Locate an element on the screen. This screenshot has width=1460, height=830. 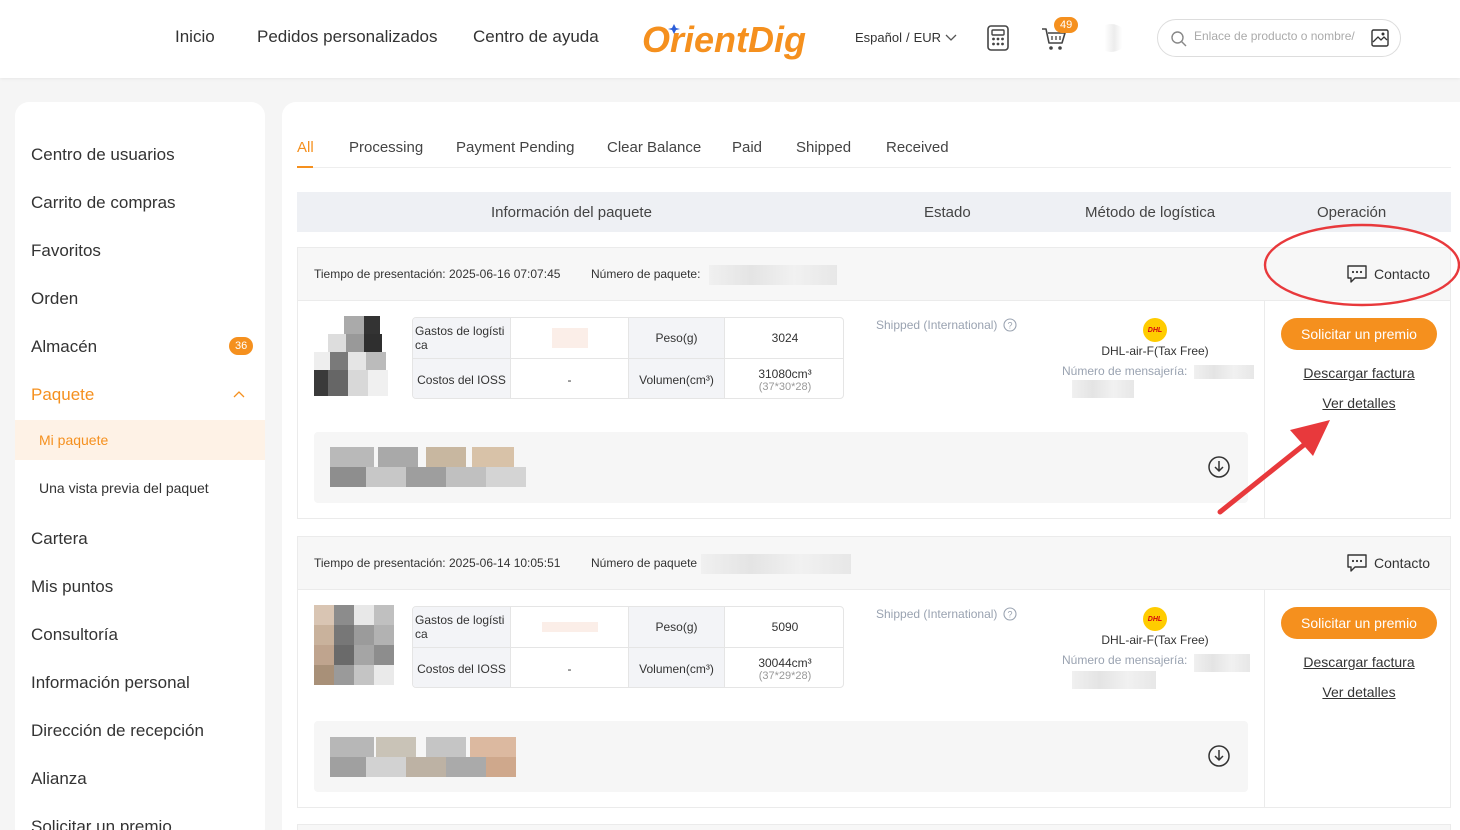
calculator-icon is located at coordinates (998, 38).